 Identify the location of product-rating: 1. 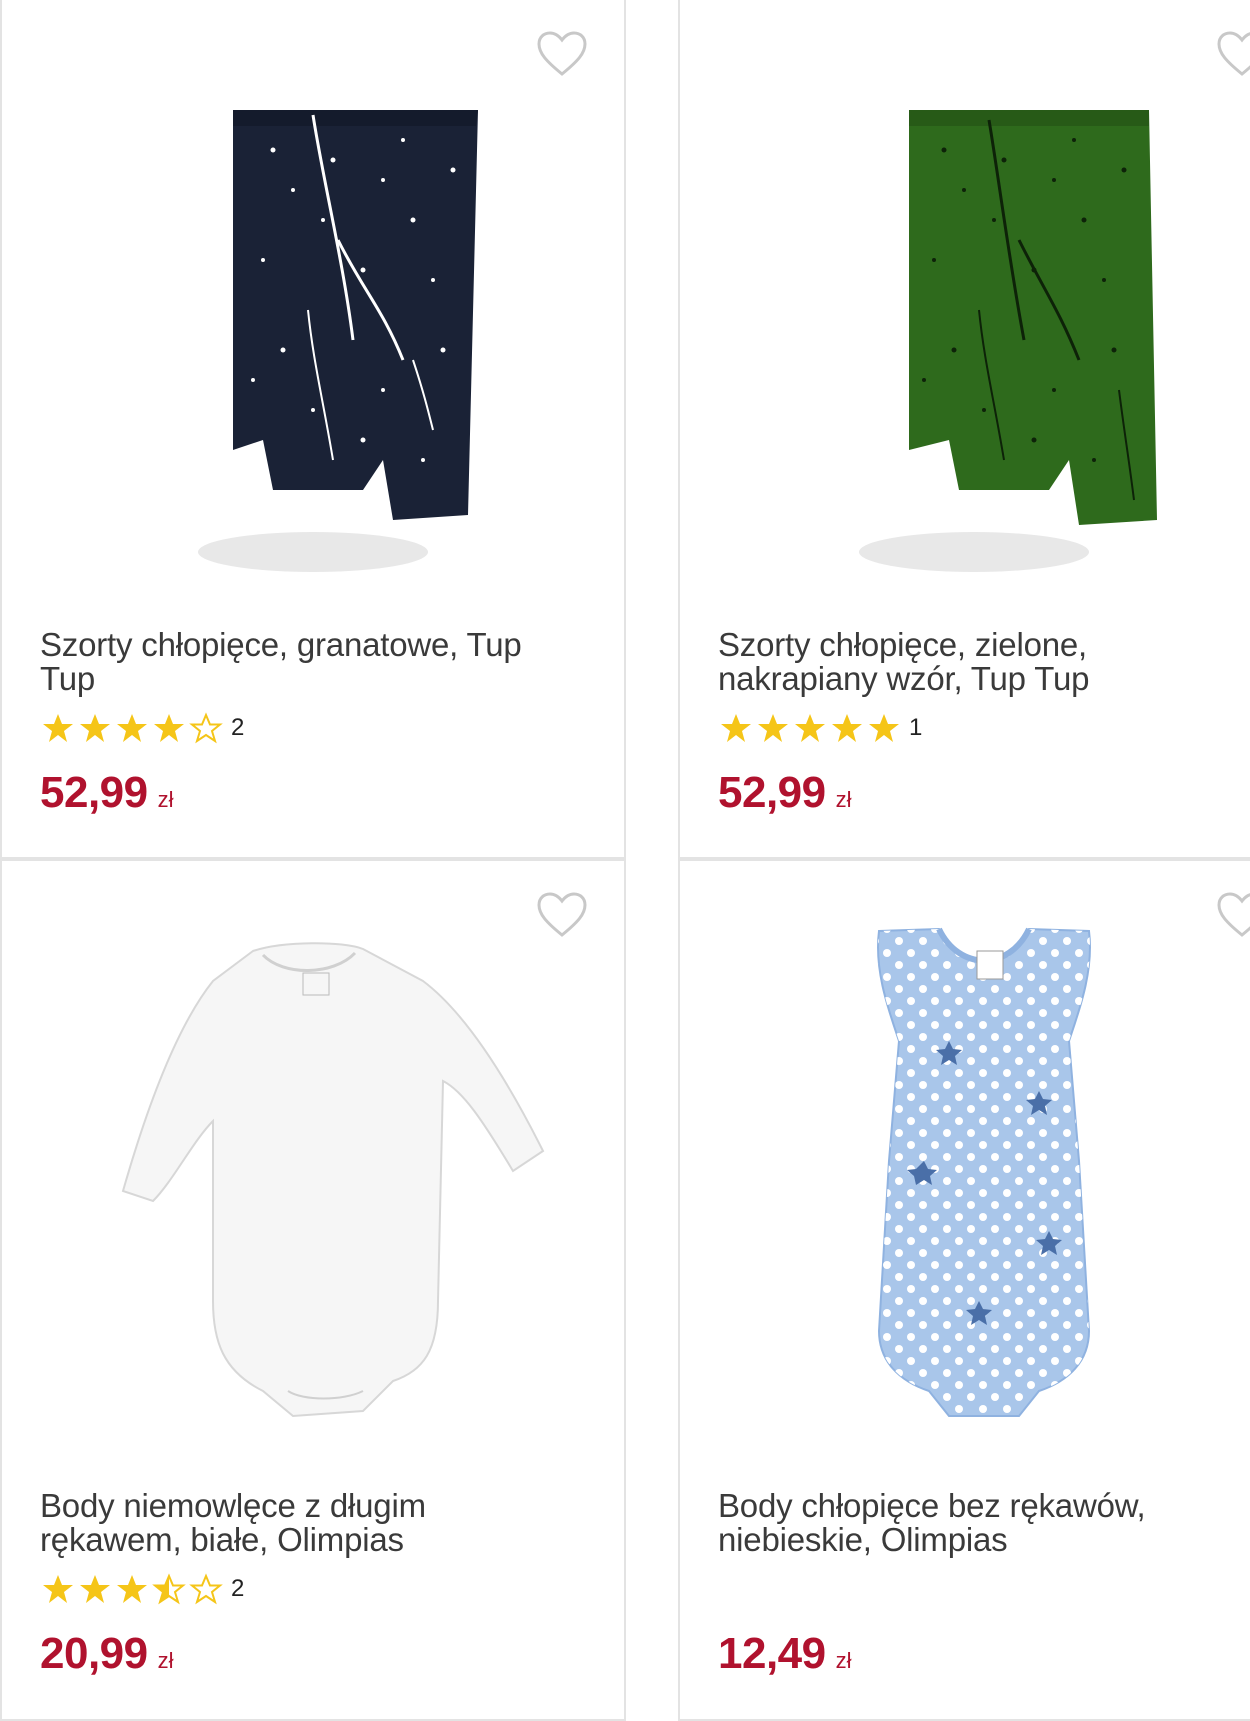
(820, 728).